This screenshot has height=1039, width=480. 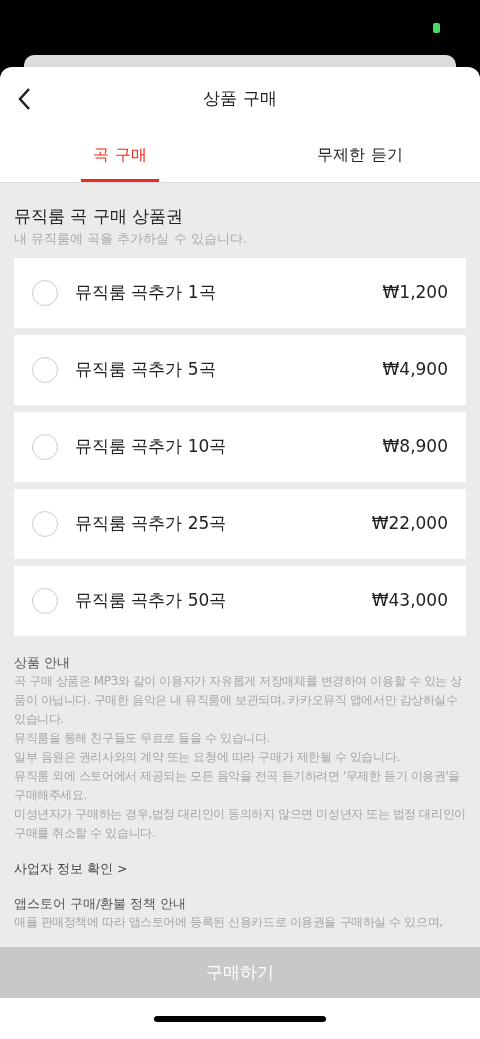 I want to click on section-subtitle: 내 뮤직룸에 곡을 추가하실 수 있습니다., so click(x=131, y=239).